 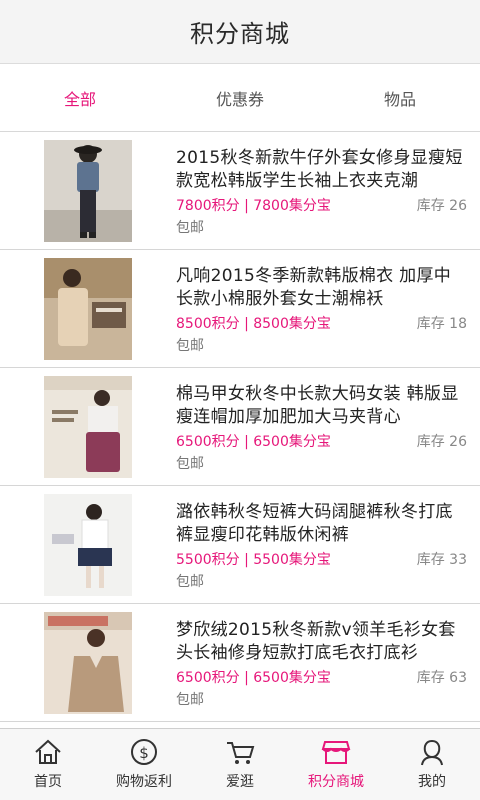 I want to click on category-tabs: 全部 优惠券 物品, so click(x=240, y=98).